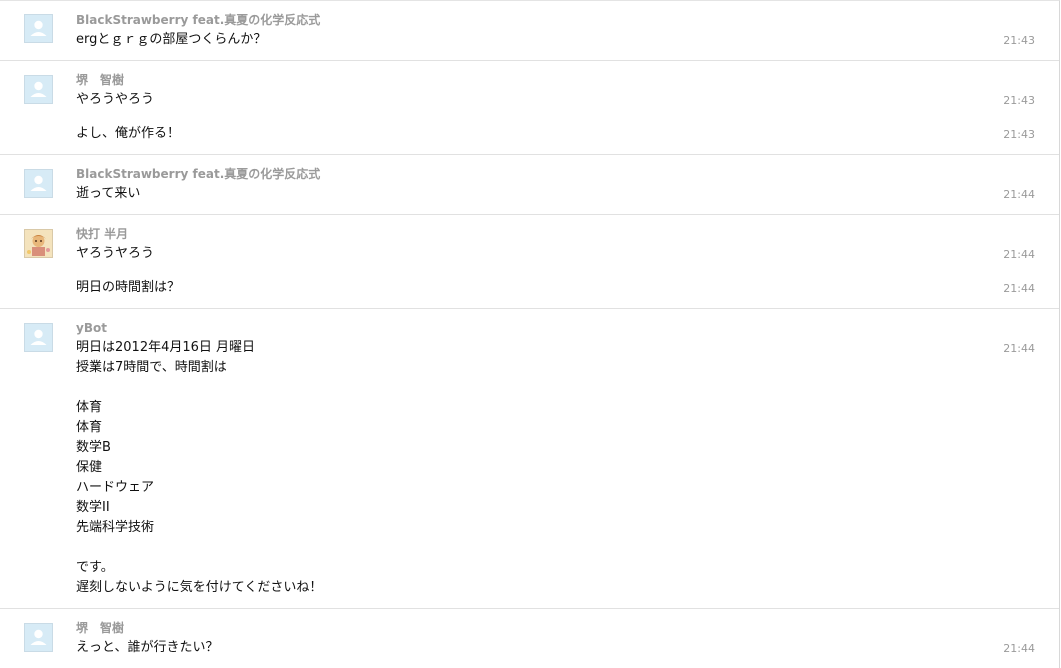  Describe the element at coordinates (128, 133) in the screenshot. I see `message-text: よし、俺が作る！` at that location.